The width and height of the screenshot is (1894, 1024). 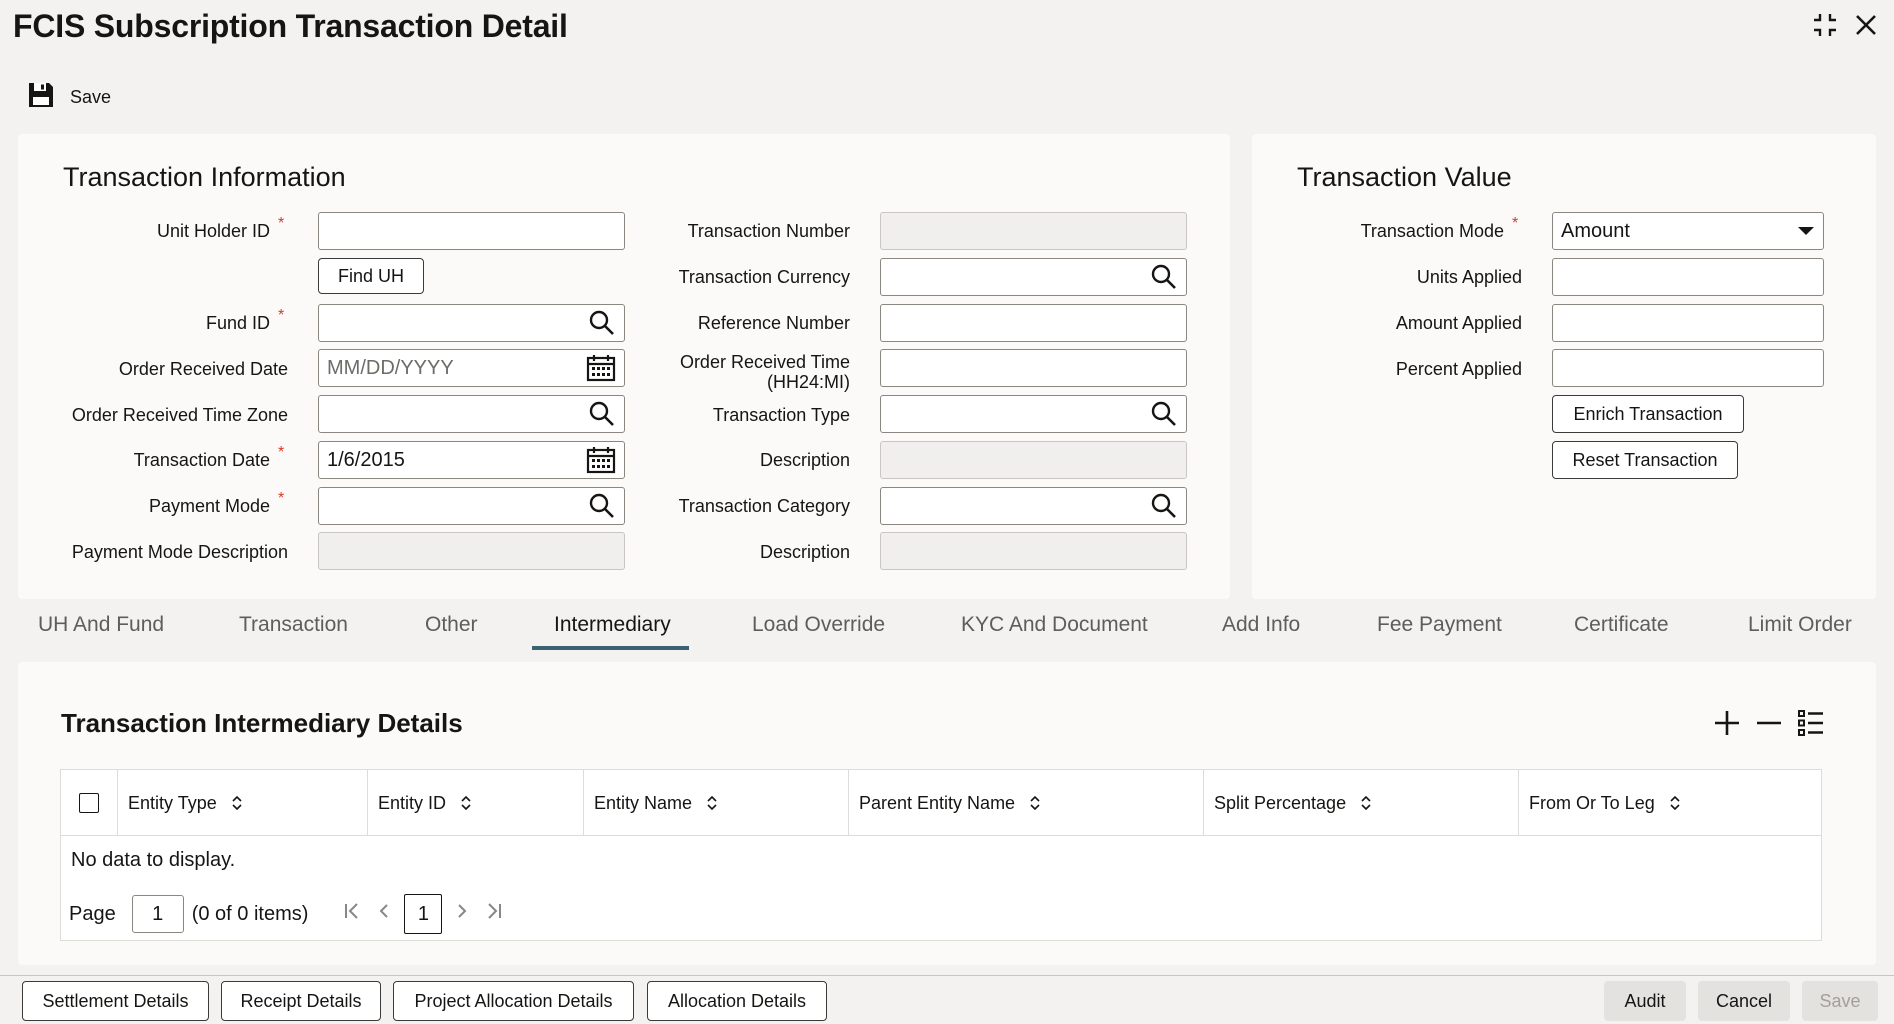 What do you see at coordinates (1727, 725) in the screenshot?
I see `add-row-icon` at bounding box center [1727, 725].